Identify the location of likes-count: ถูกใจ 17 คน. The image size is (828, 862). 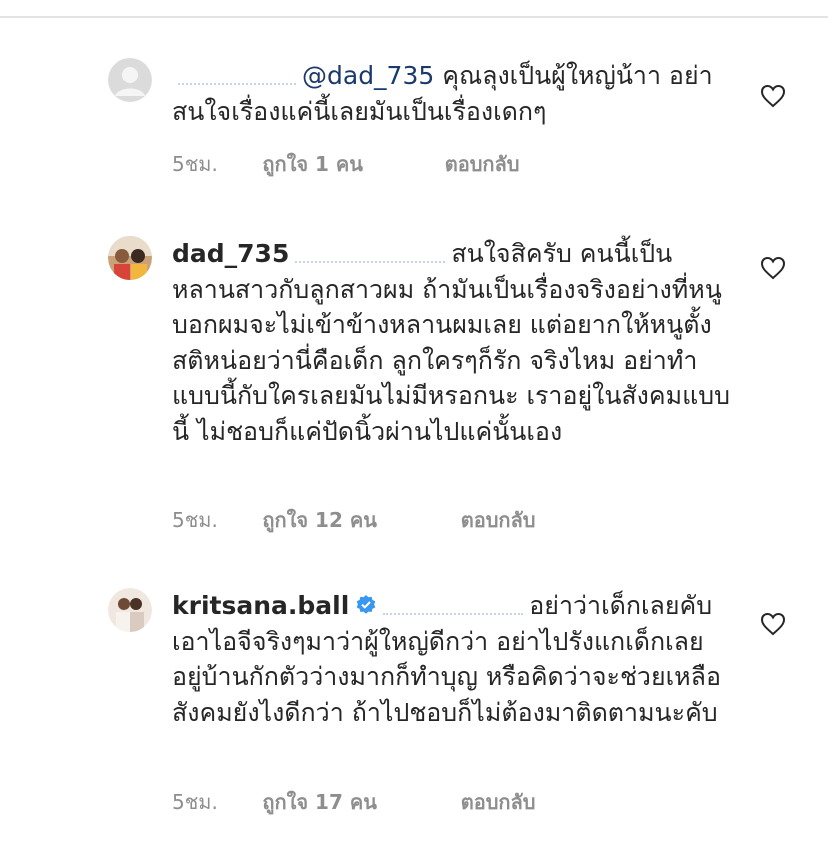
(340, 802).